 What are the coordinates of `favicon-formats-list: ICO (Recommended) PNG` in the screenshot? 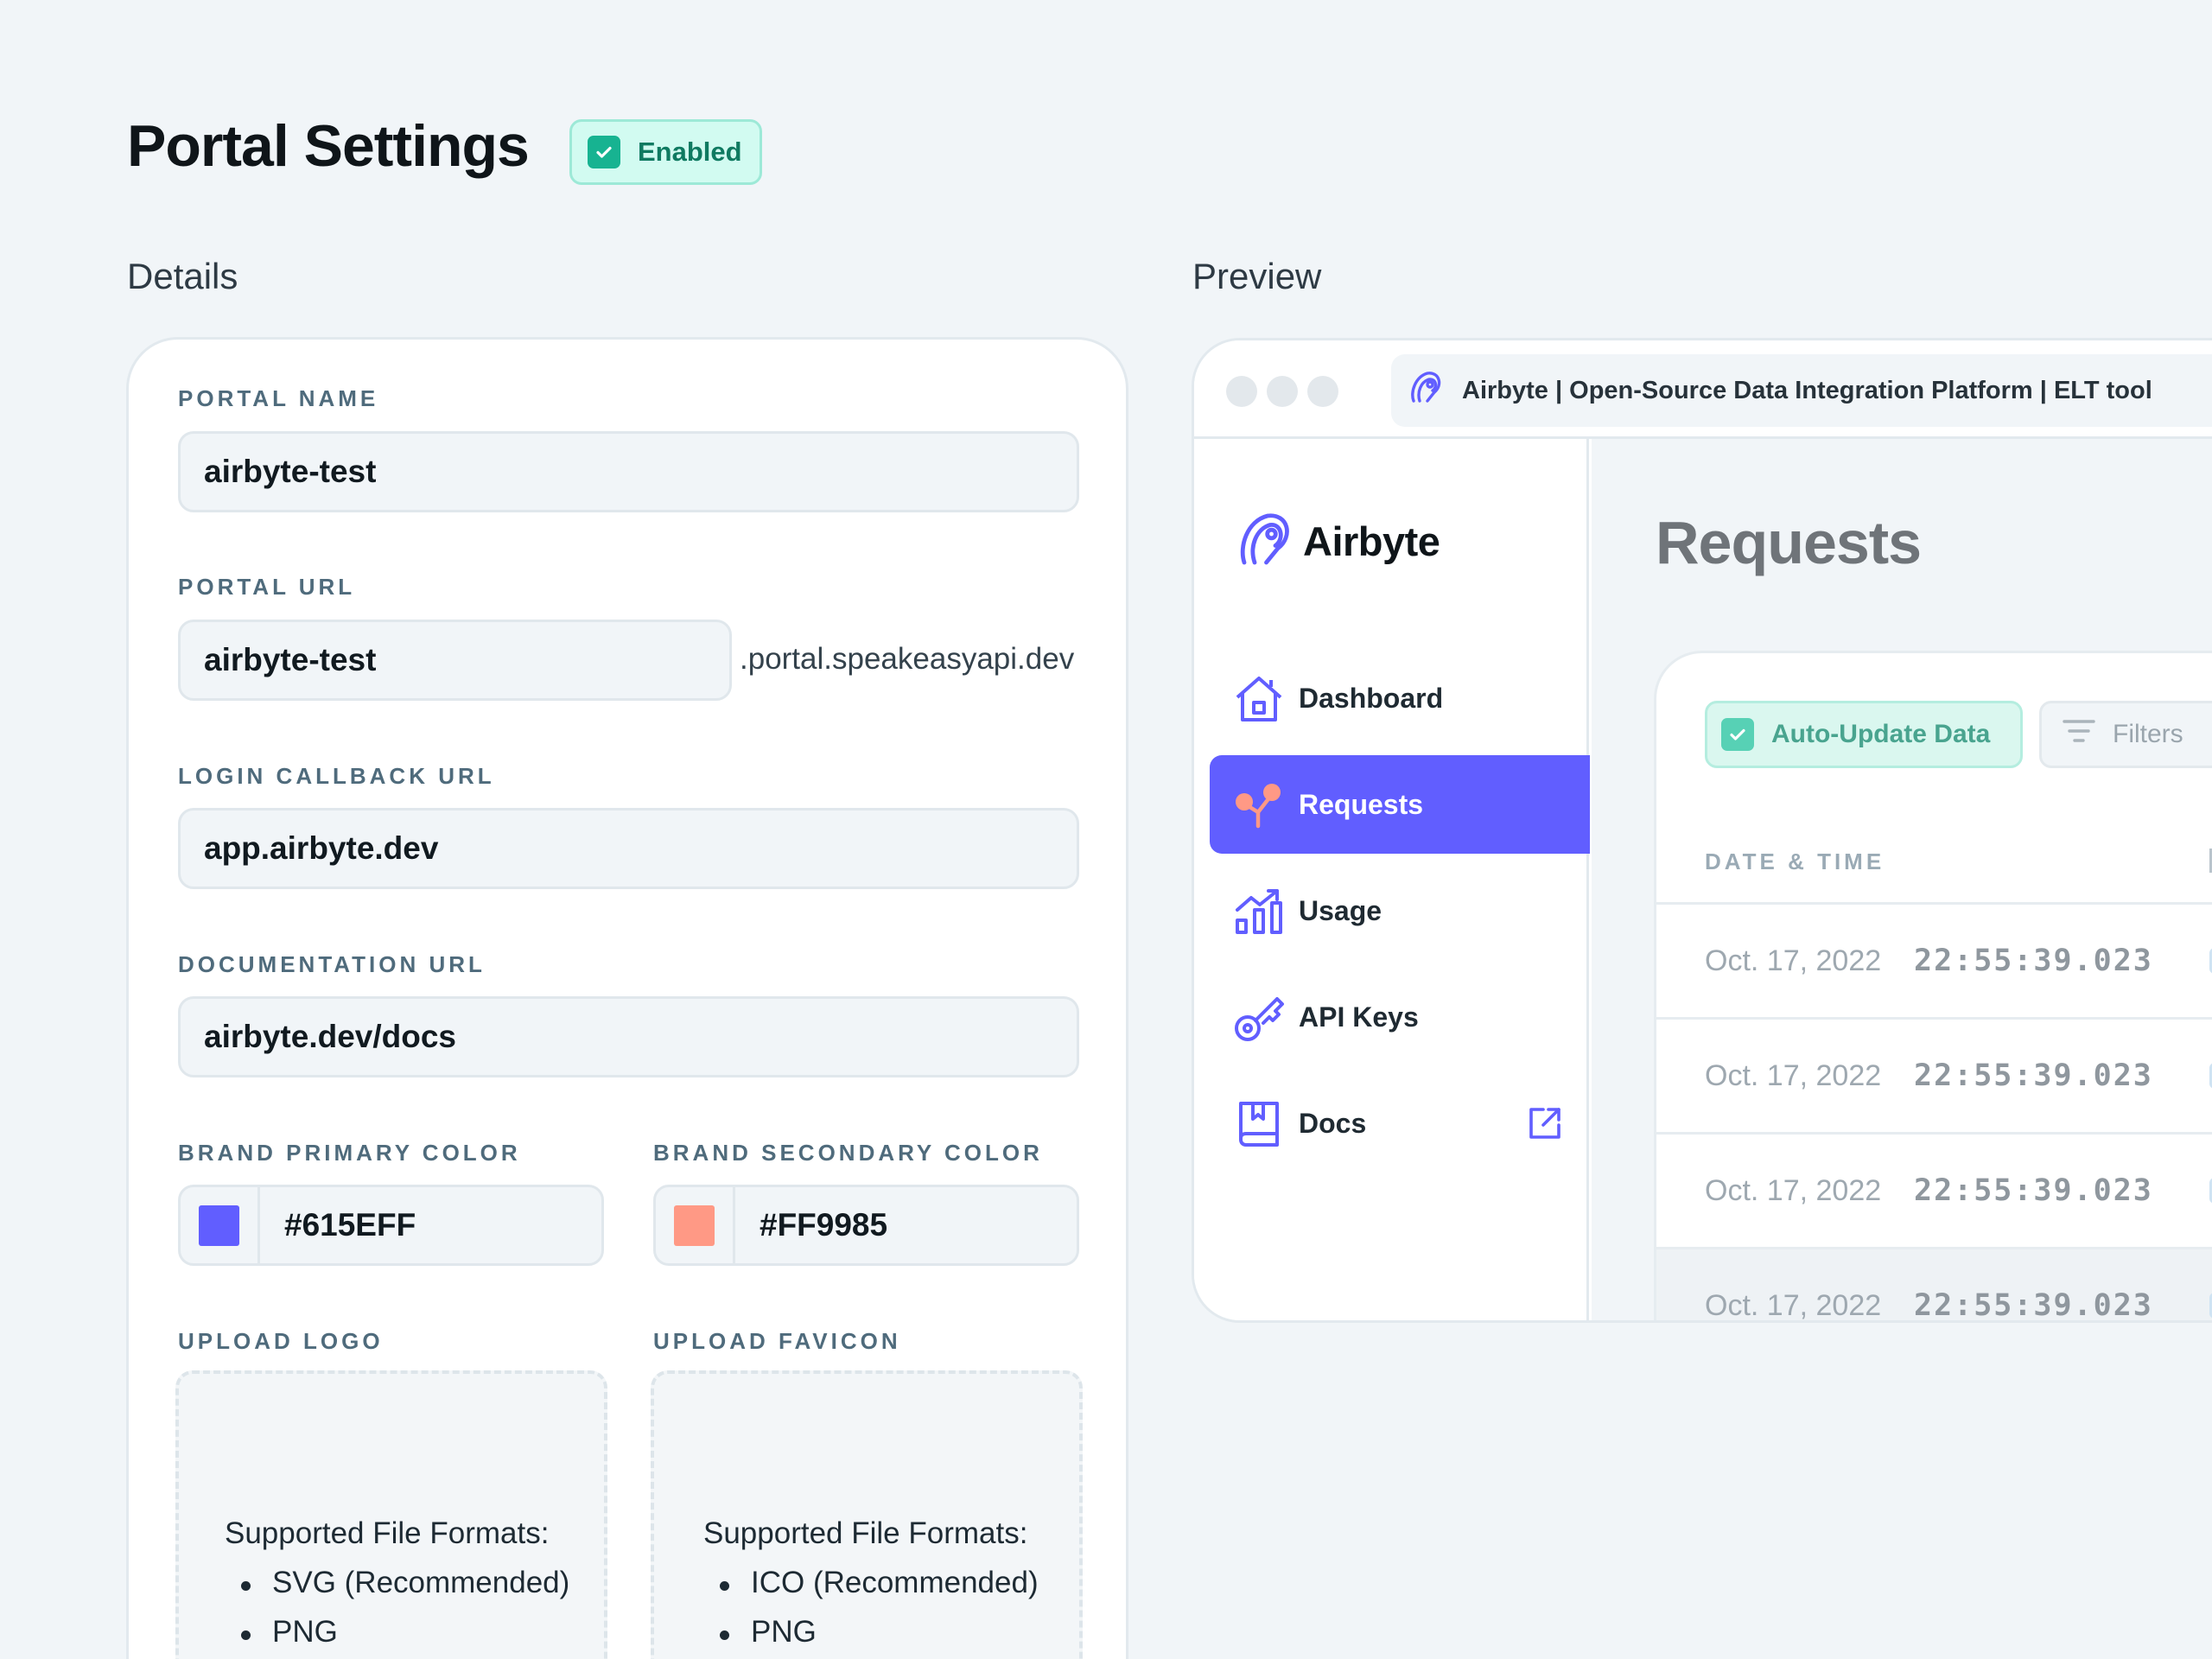 It's located at (879, 1612).